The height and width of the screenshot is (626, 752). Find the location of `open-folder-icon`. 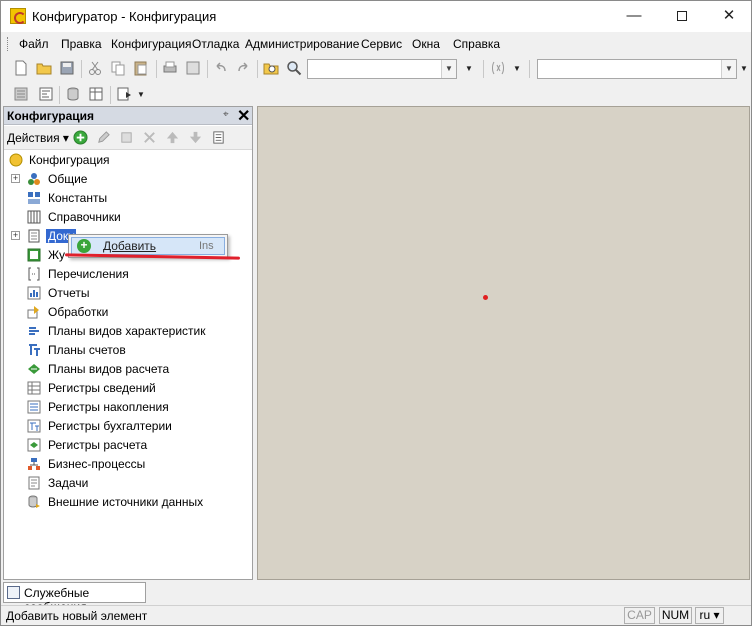

open-folder-icon is located at coordinates (44, 68).